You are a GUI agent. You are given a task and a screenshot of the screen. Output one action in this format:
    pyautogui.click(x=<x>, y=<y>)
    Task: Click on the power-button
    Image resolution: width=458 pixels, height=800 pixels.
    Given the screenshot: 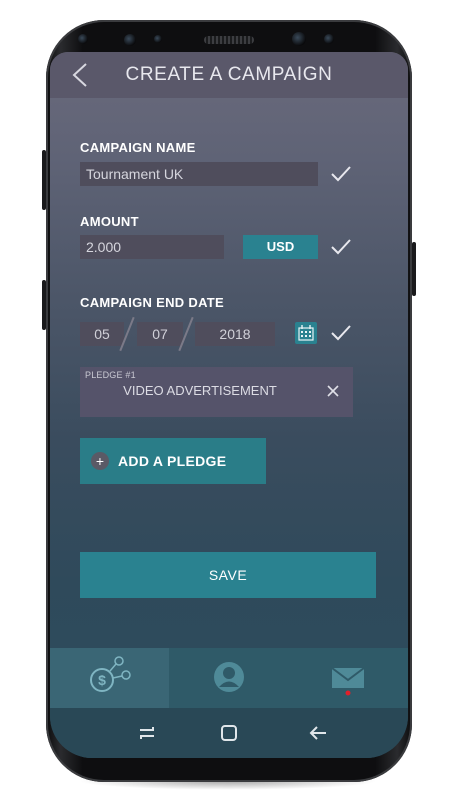 What is the action you would take?
    pyautogui.click(x=414, y=269)
    